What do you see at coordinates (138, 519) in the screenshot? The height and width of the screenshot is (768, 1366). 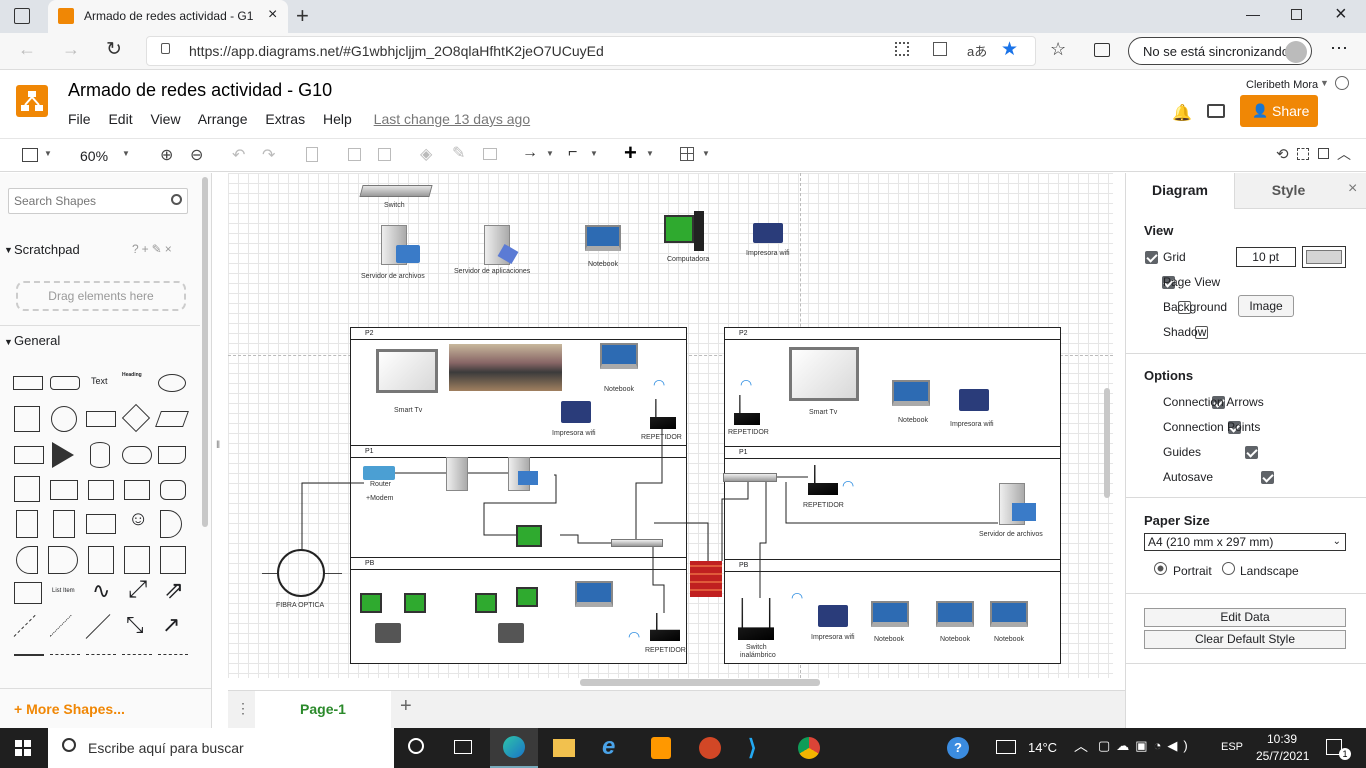 I see `shape-actor: ☺` at bounding box center [138, 519].